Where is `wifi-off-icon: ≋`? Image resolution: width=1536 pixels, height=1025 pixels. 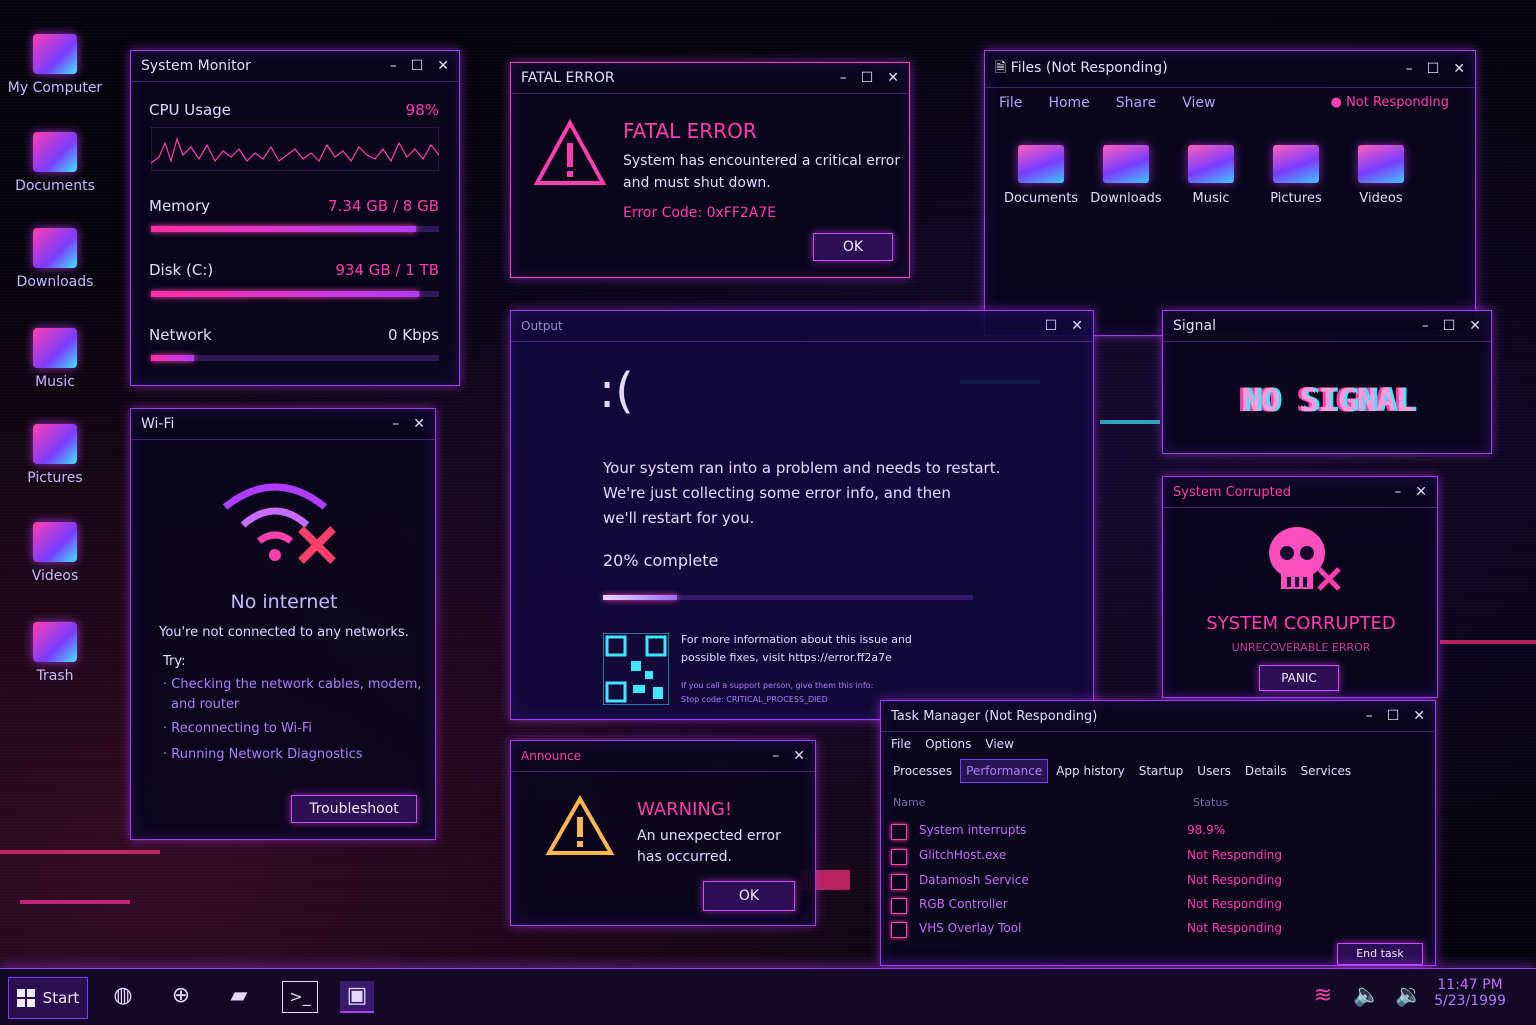
wifi-off-icon: ≋ is located at coordinates (1323, 996).